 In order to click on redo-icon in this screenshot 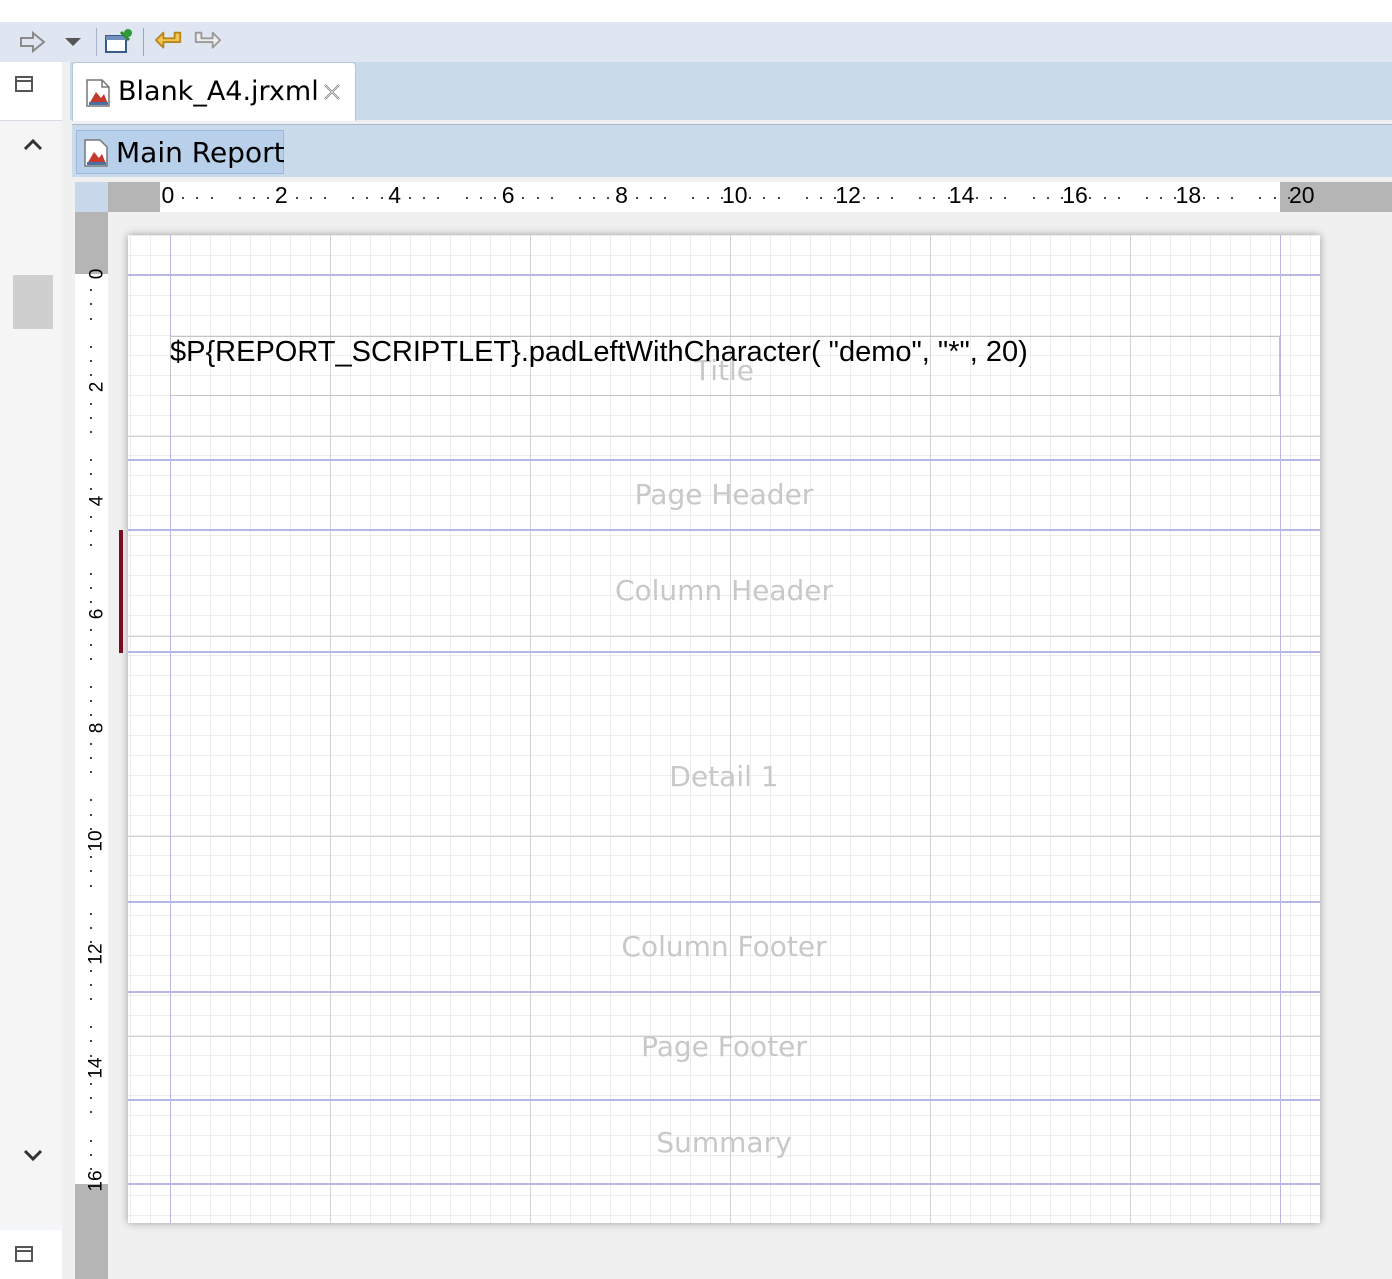, I will do `click(207, 42)`.